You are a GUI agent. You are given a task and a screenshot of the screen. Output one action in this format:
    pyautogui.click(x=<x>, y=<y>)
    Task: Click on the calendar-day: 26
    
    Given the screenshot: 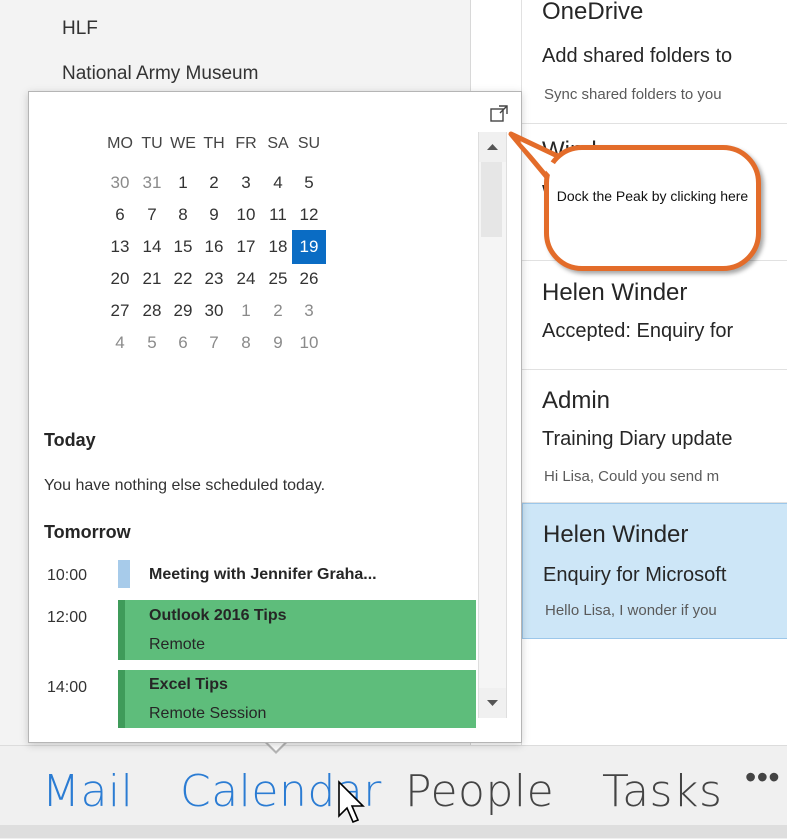 What is the action you would take?
    pyautogui.click(x=309, y=279)
    